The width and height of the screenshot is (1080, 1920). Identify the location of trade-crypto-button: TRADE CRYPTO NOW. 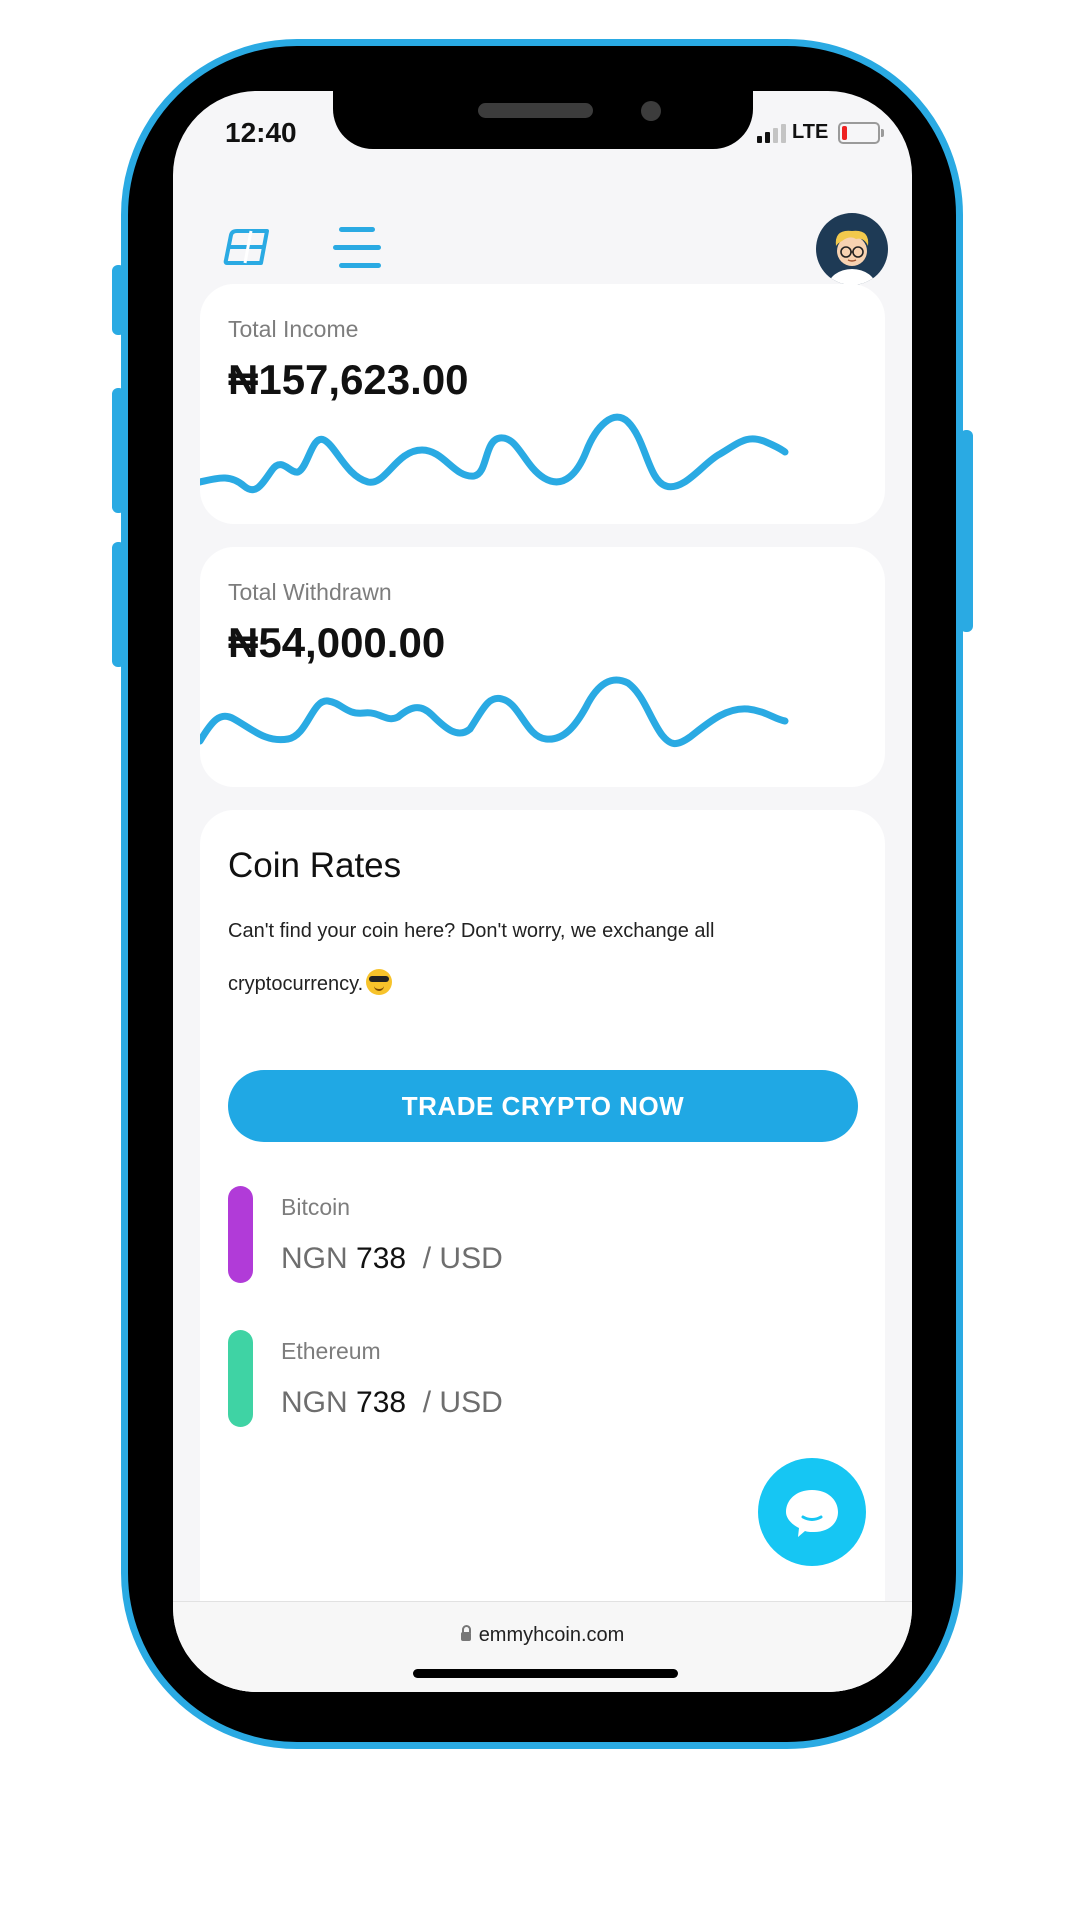
(543, 1106).